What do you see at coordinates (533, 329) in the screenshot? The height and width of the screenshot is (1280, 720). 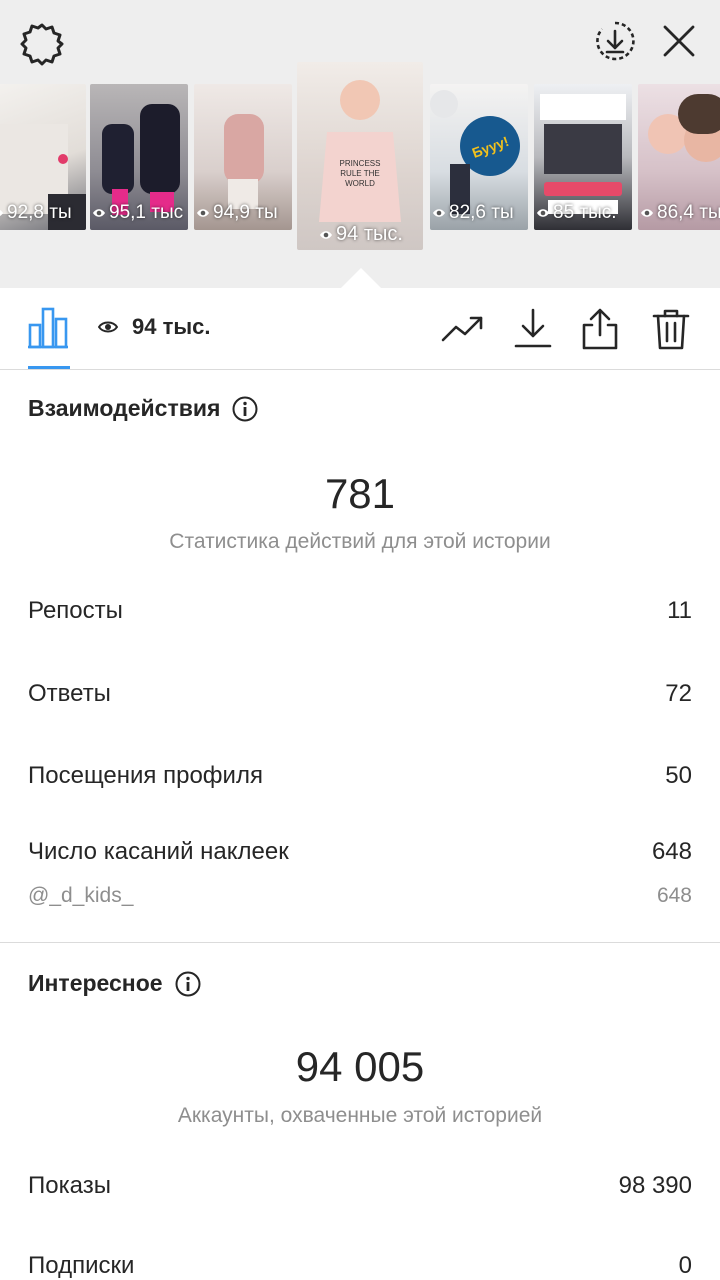 I see `download-icon` at bounding box center [533, 329].